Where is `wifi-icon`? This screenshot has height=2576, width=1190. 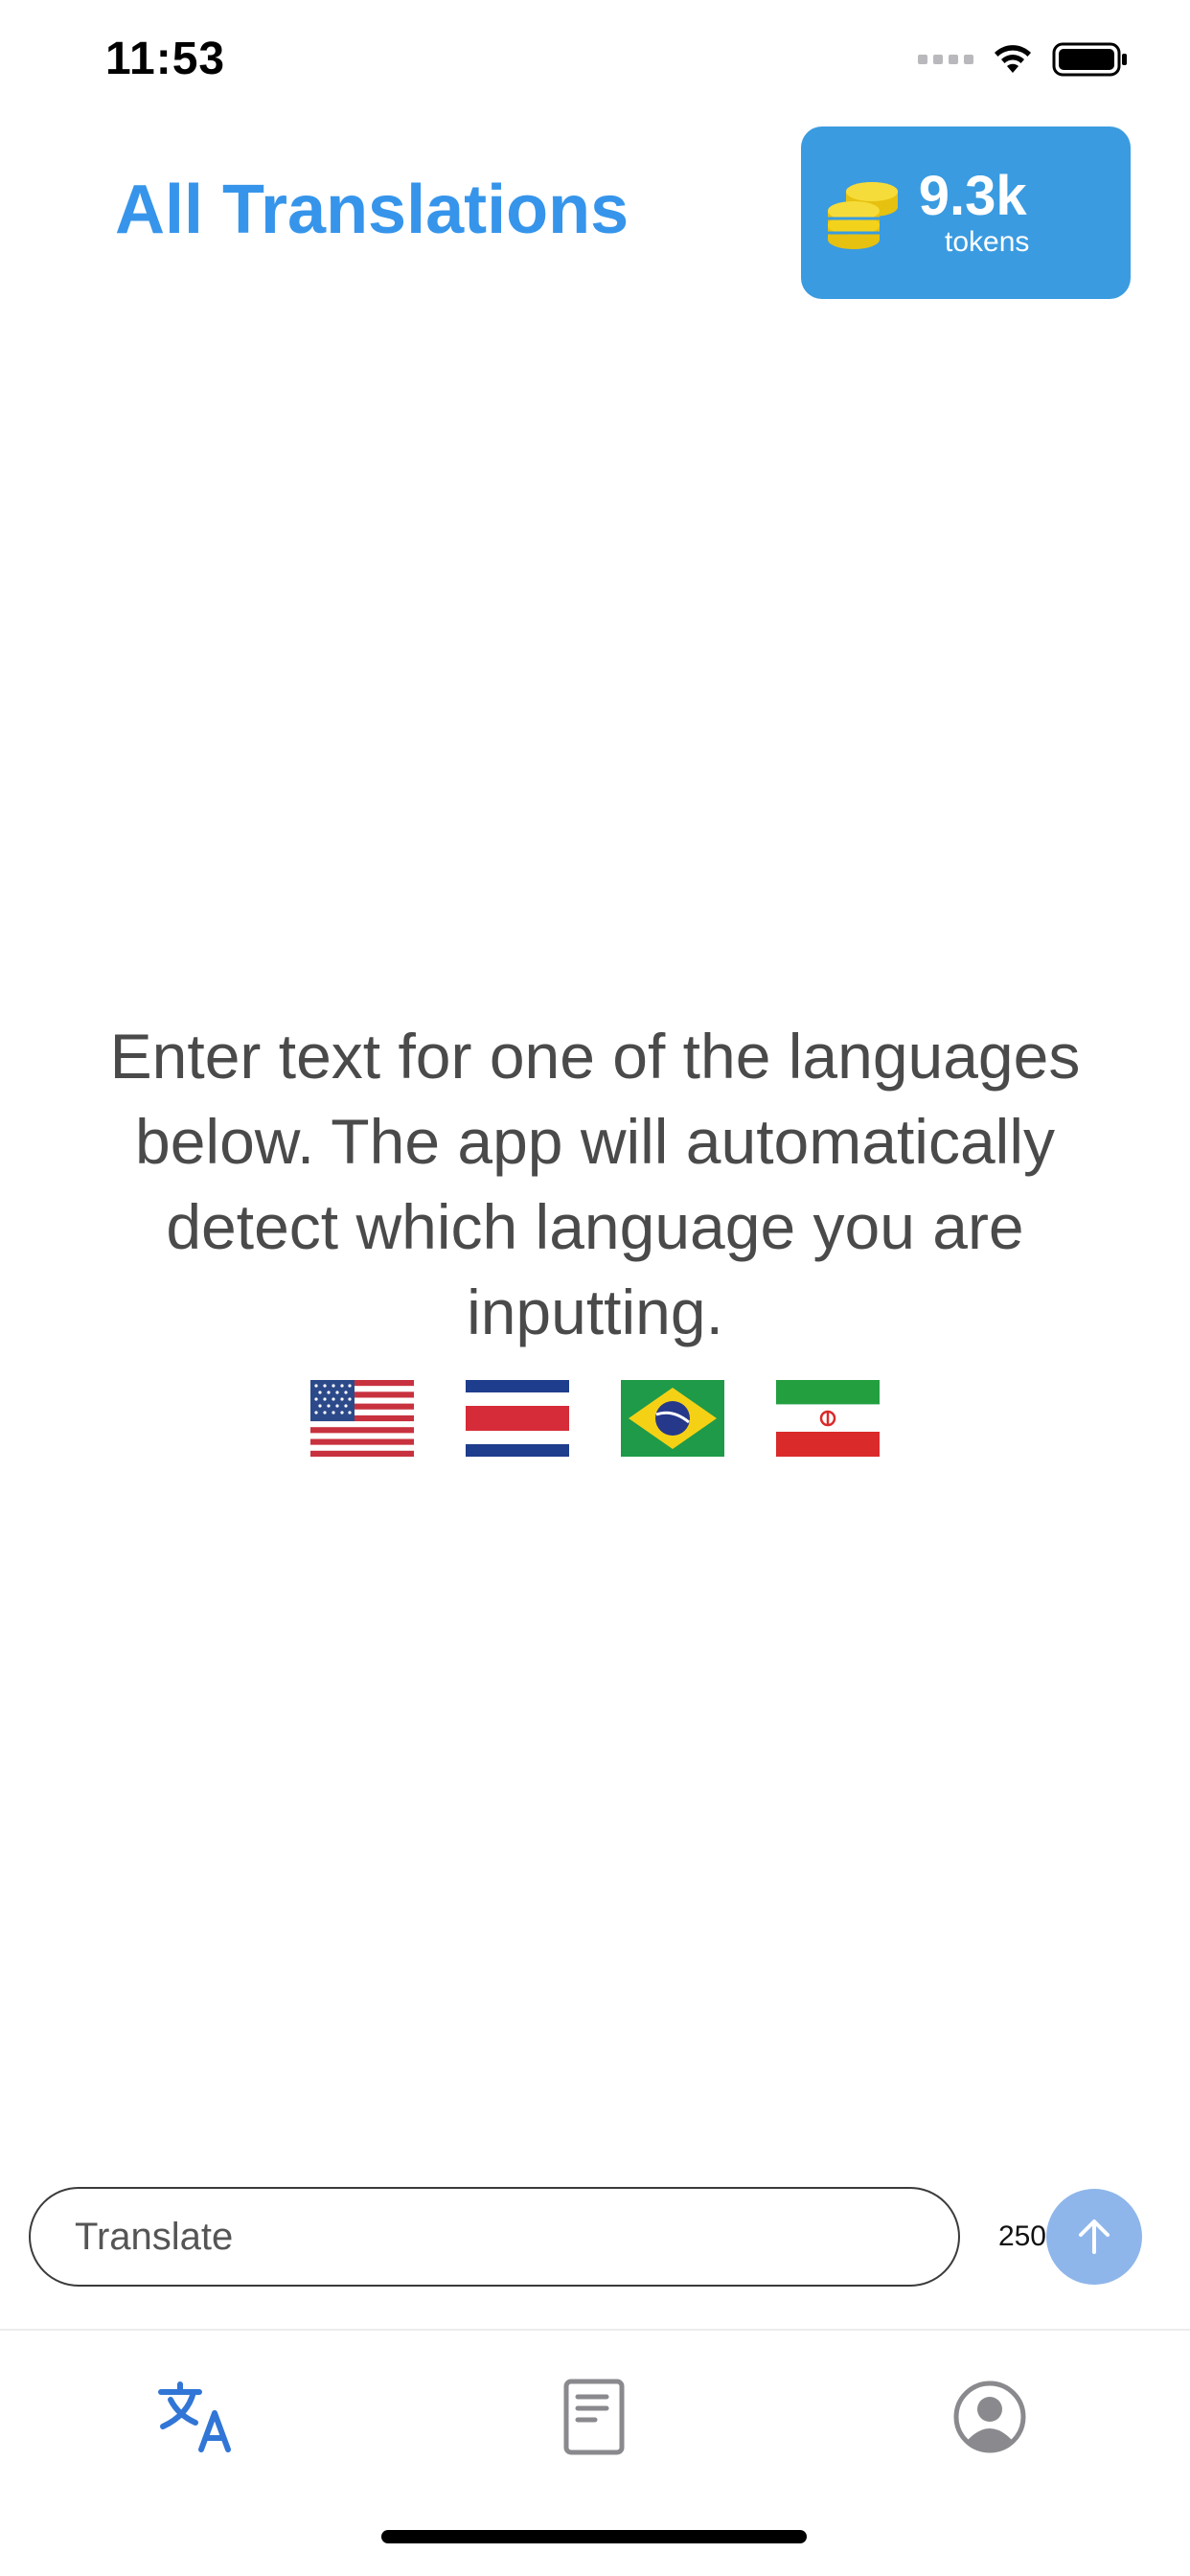 wifi-icon is located at coordinates (1013, 59).